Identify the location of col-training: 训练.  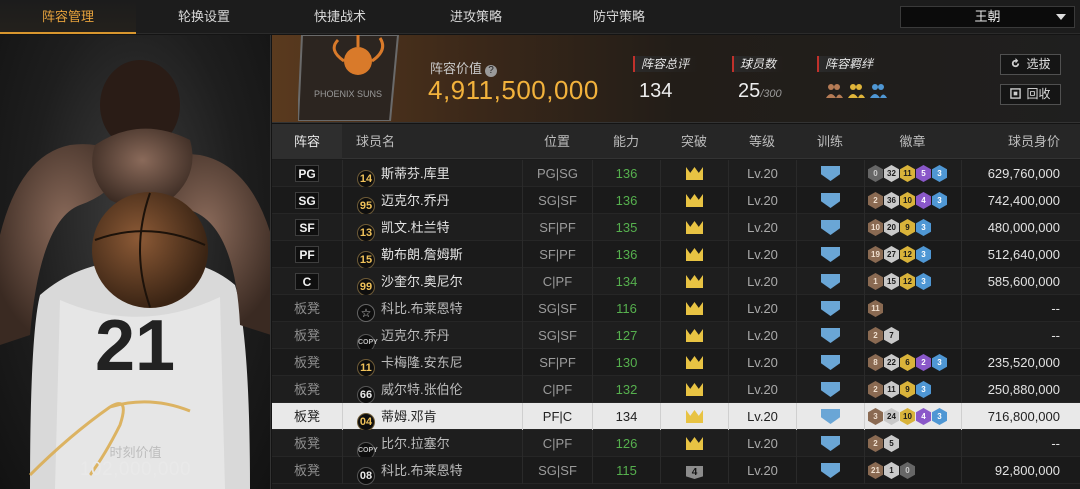
(830, 141).